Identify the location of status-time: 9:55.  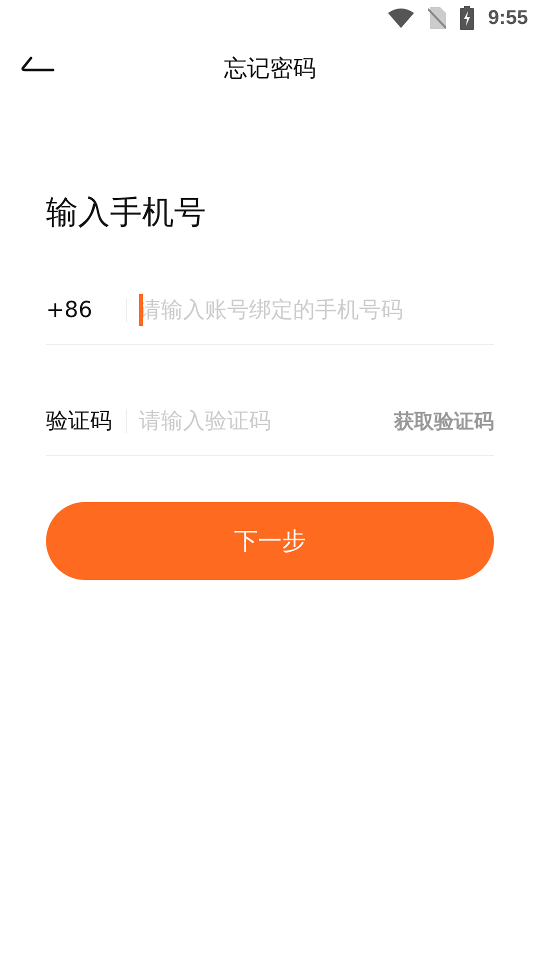
(508, 18).